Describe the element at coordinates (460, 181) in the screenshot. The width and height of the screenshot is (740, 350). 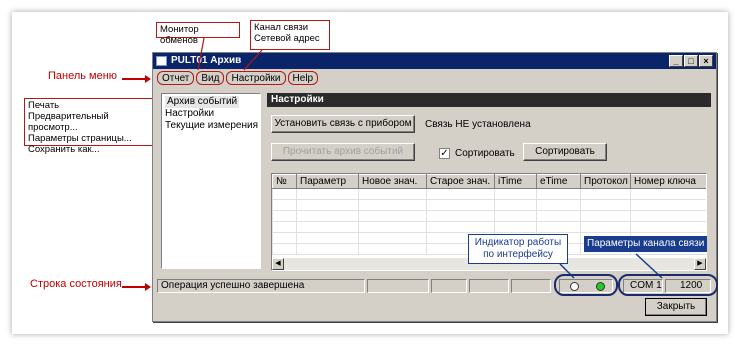
I see `col-old-value: Старое знач.` at that location.